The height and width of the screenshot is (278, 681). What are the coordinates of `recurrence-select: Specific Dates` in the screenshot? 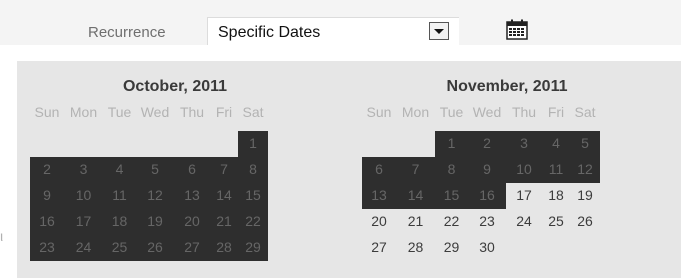 It's located at (333, 31).